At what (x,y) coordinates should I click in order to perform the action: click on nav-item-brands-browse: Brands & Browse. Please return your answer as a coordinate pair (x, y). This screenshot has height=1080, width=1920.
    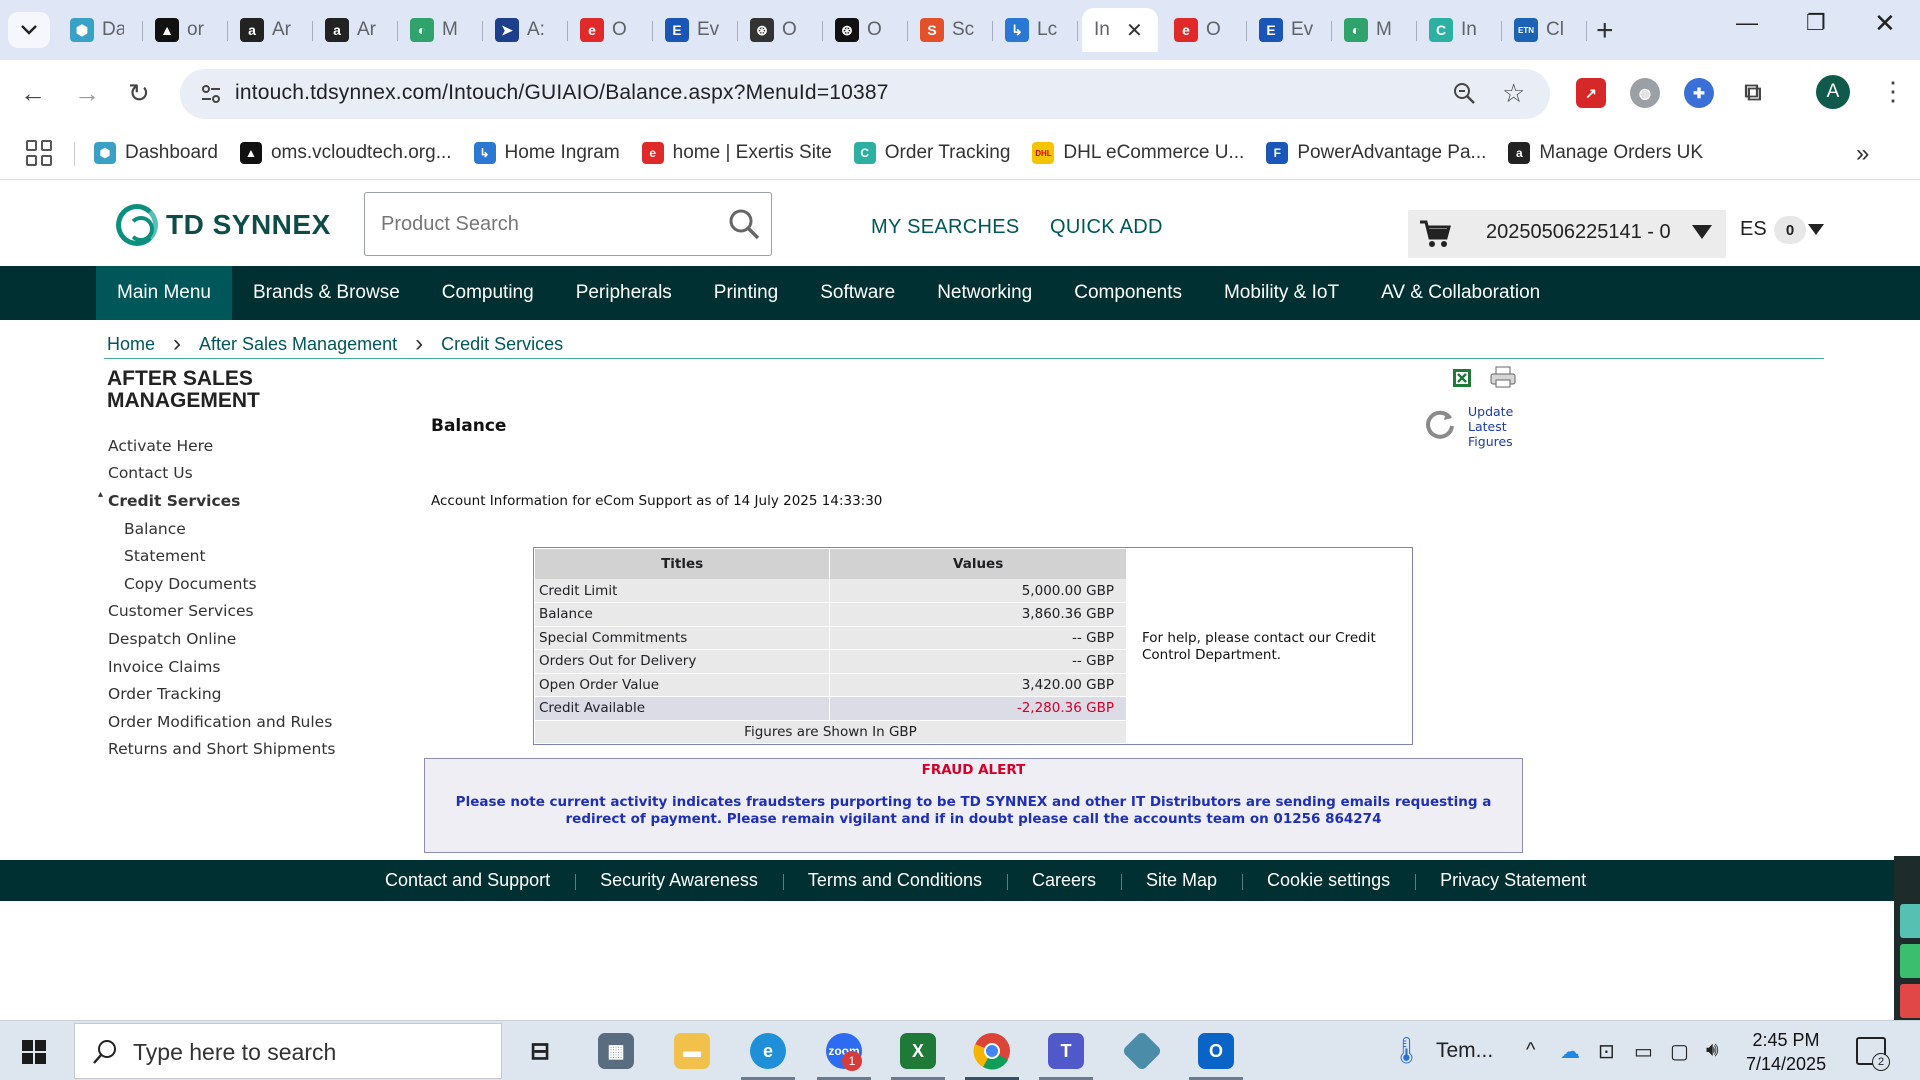
    Looking at the image, I should click on (326, 293).